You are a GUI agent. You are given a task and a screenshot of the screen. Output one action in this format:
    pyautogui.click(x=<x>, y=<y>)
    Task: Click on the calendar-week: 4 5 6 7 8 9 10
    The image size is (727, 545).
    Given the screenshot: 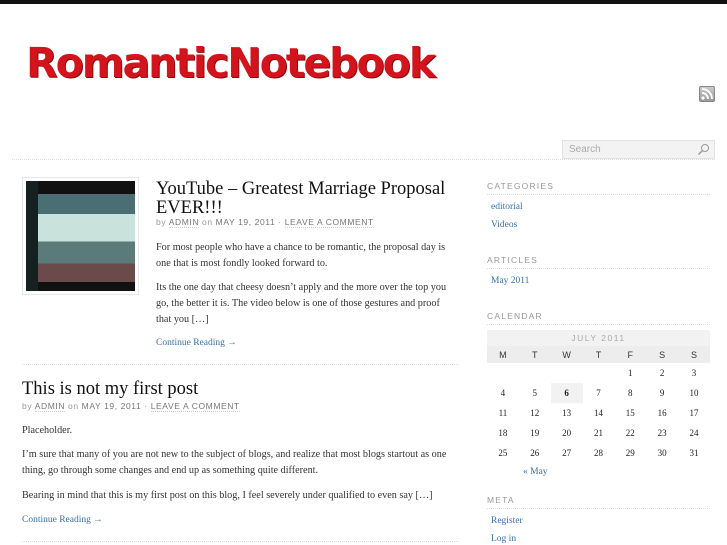 What is the action you would take?
    pyautogui.click(x=598, y=393)
    